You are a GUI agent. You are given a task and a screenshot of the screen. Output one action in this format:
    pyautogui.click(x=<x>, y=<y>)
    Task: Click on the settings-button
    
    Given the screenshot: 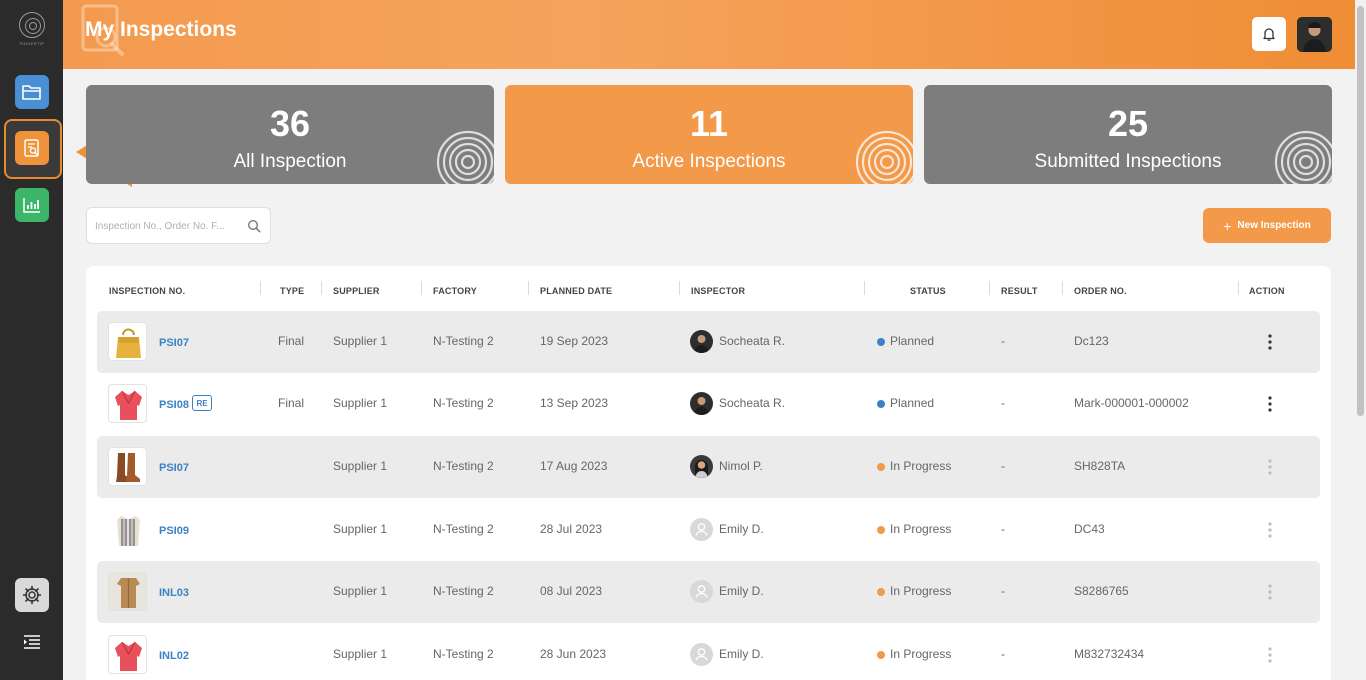 What is the action you would take?
    pyautogui.click(x=32, y=595)
    